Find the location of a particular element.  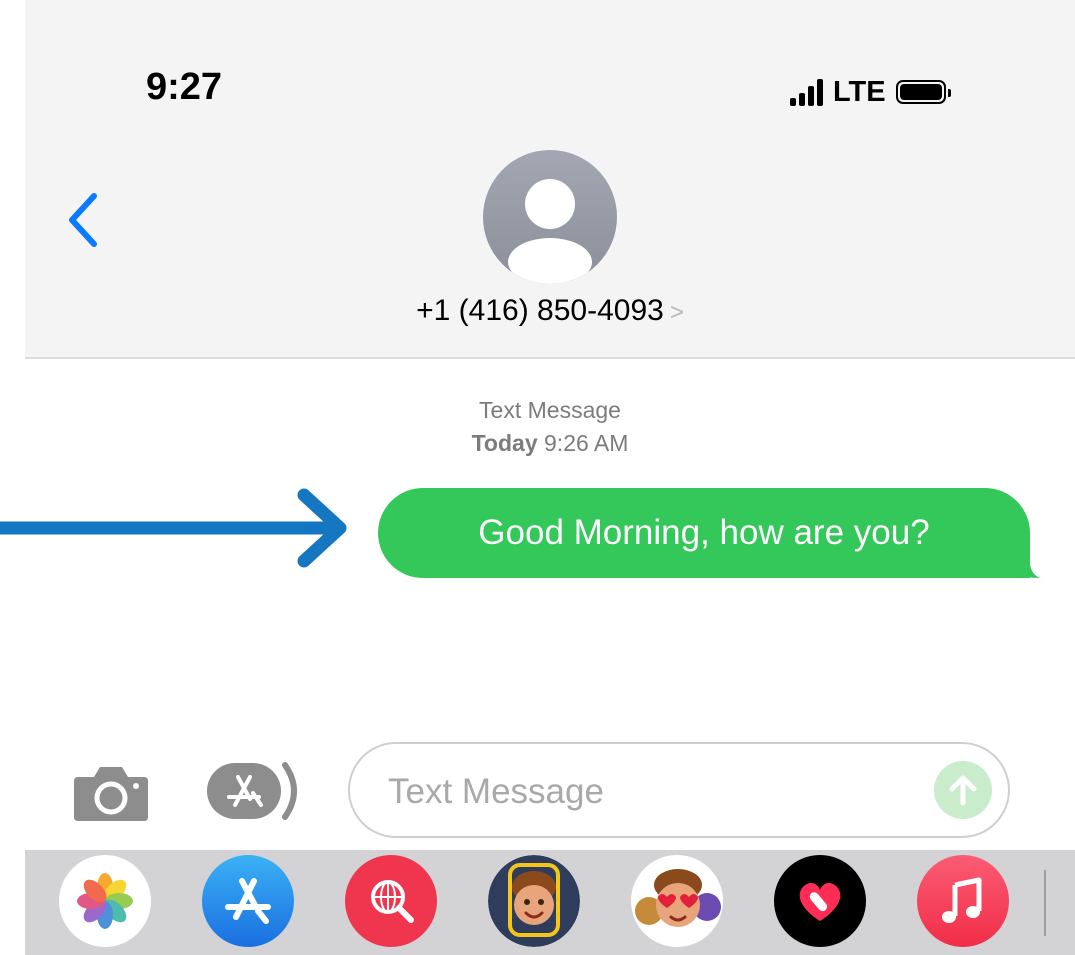

thread-metadata: Text Message Today 9:26 AM is located at coordinates (537, 427).